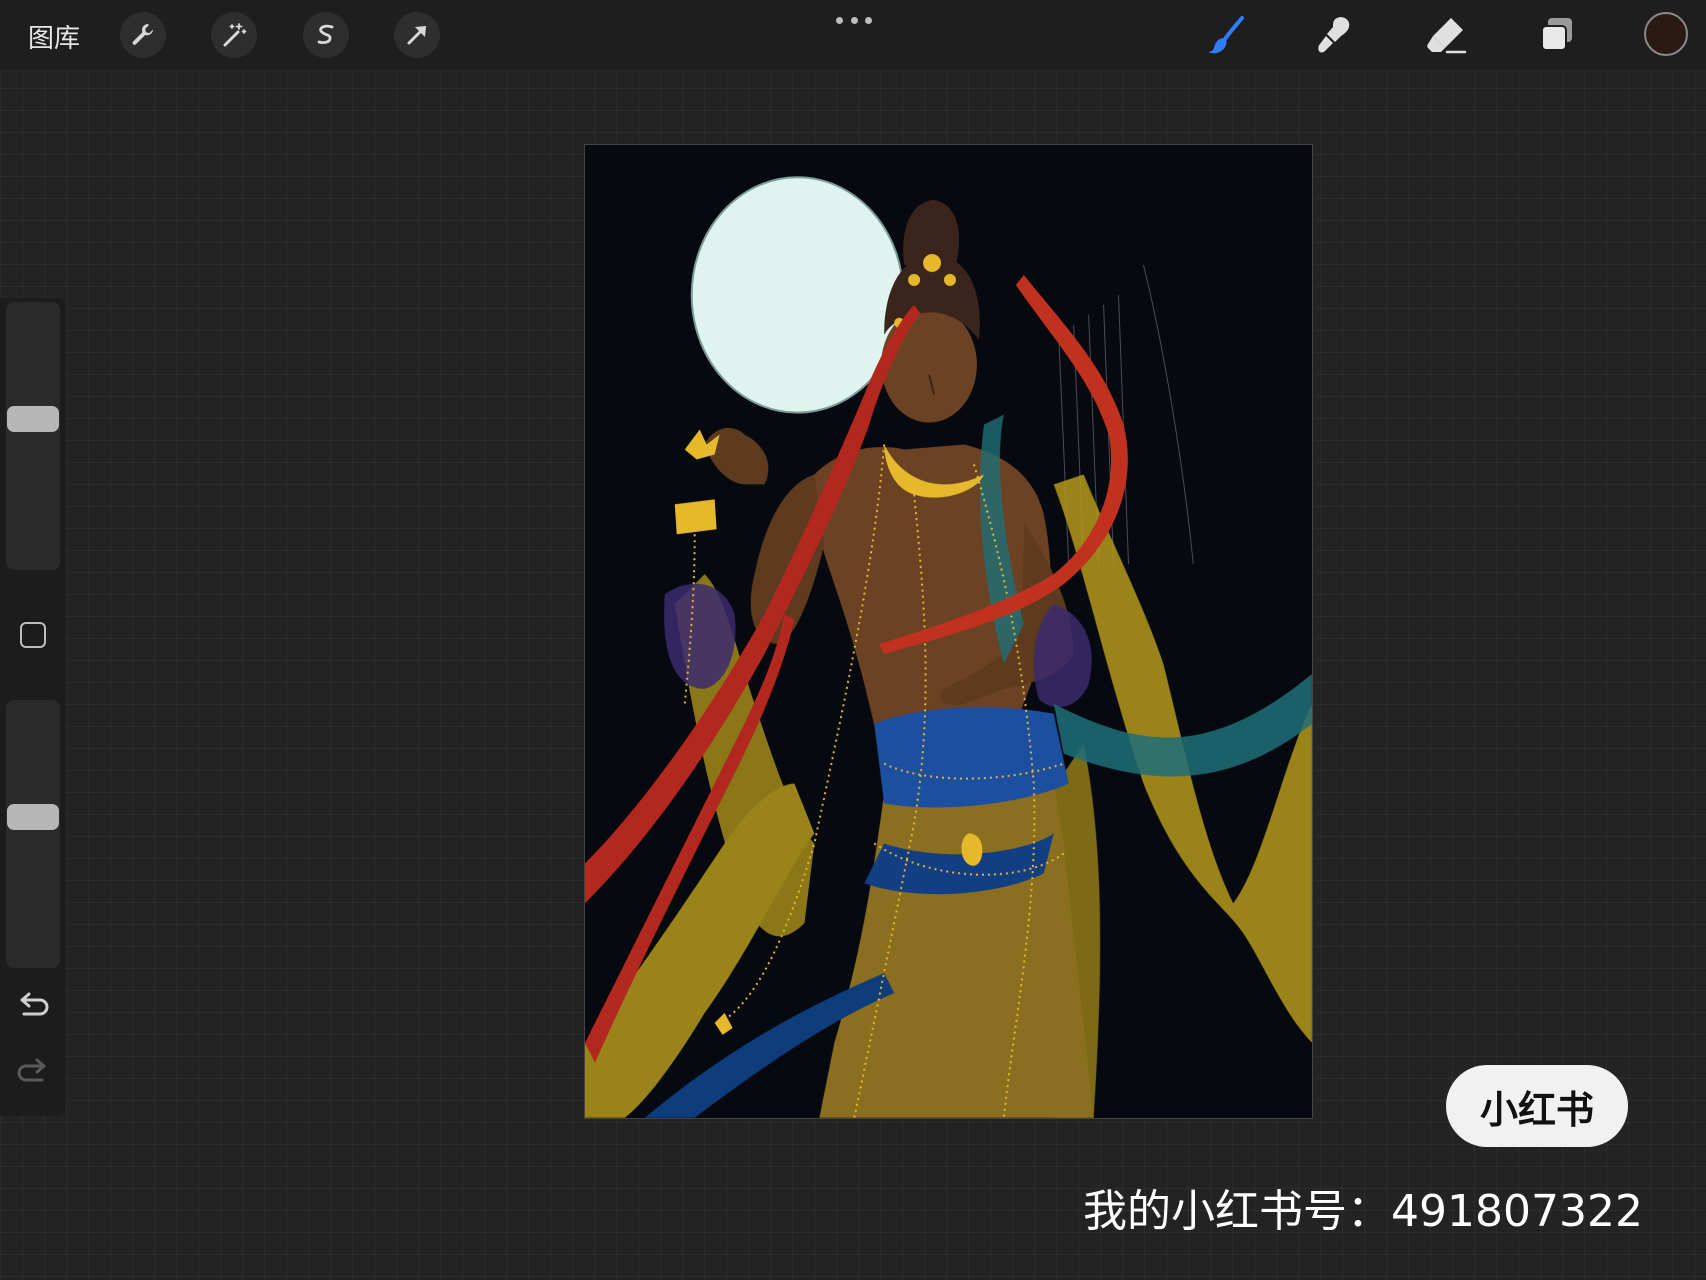 The height and width of the screenshot is (1280, 1706). What do you see at coordinates (1363, 1211) in the screenshot?
I see `watermark-account-text: 我的小红书号：491807322` at bounding box center [1363, 1211].